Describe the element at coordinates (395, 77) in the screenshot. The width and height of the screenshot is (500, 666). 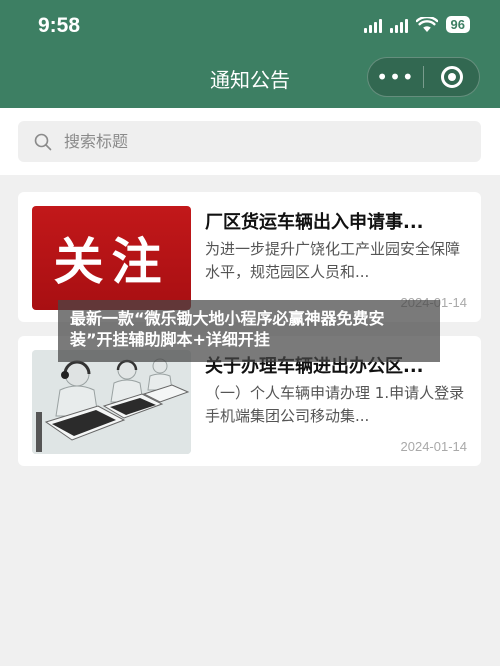
I see `more-button: •••` at that location.